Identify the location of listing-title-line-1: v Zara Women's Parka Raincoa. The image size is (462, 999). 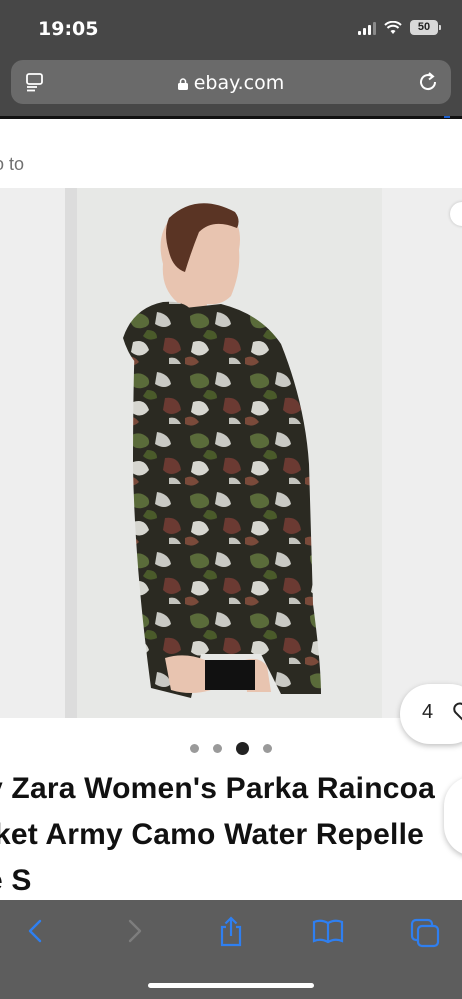
(218, 788).